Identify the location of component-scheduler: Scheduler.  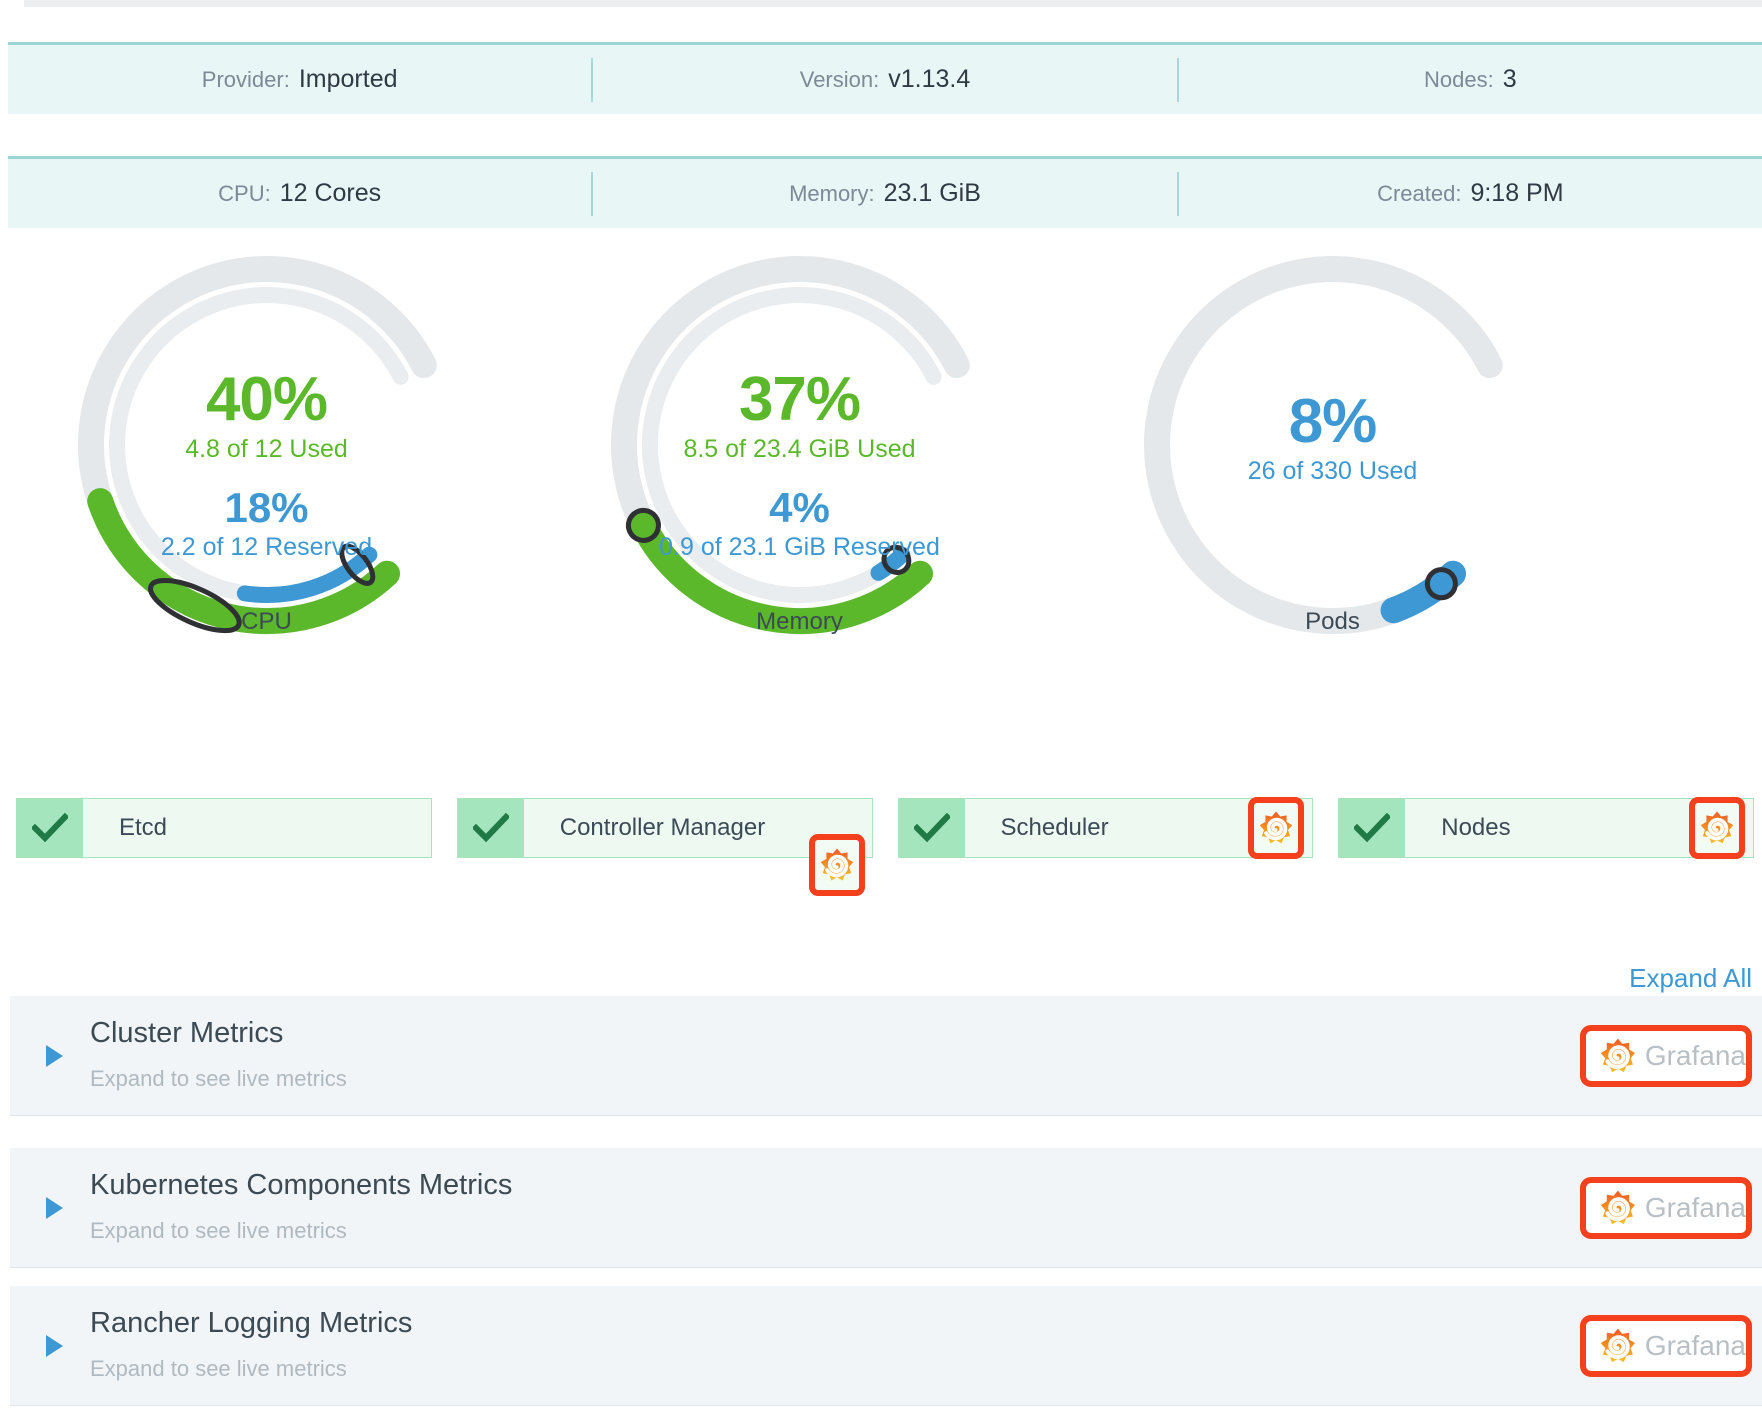
(1105, 828).